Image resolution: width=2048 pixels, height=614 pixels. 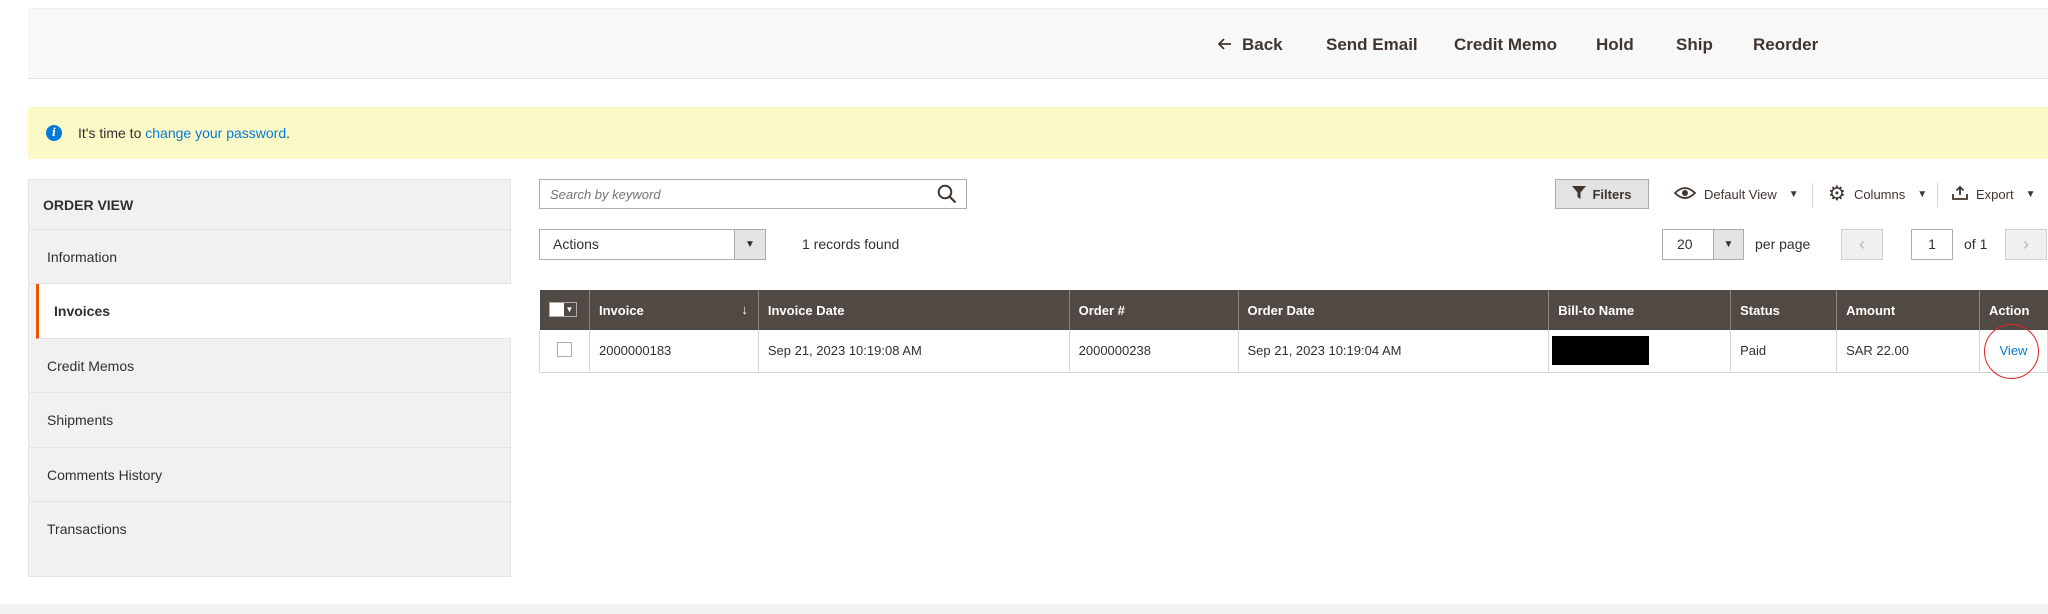 What do you see at coordinates (1685, 244) in the screenshot?
I see `per-page-value: 20` at bounding box center [1685, 244].